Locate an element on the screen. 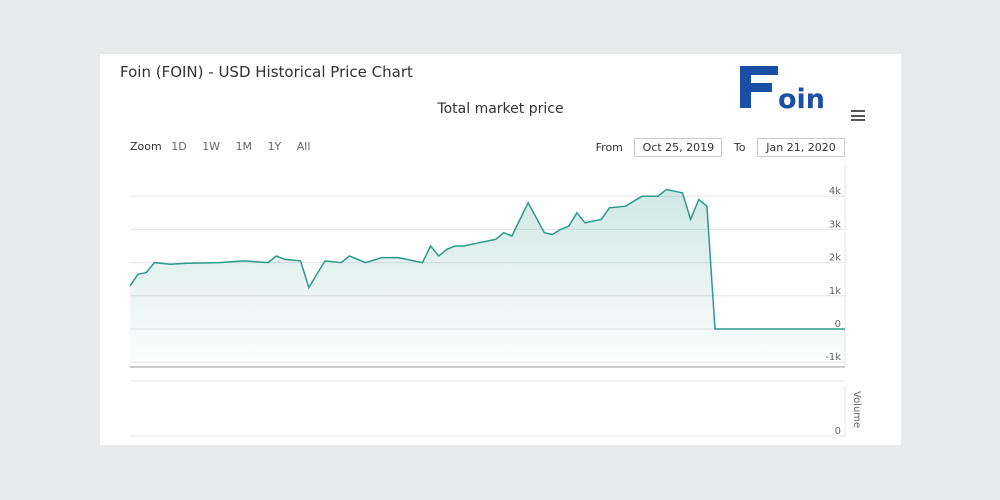 The height and width of the screenshot is (500, 1000). volume-axis-label: Volume is located at coordinates (856, 409).